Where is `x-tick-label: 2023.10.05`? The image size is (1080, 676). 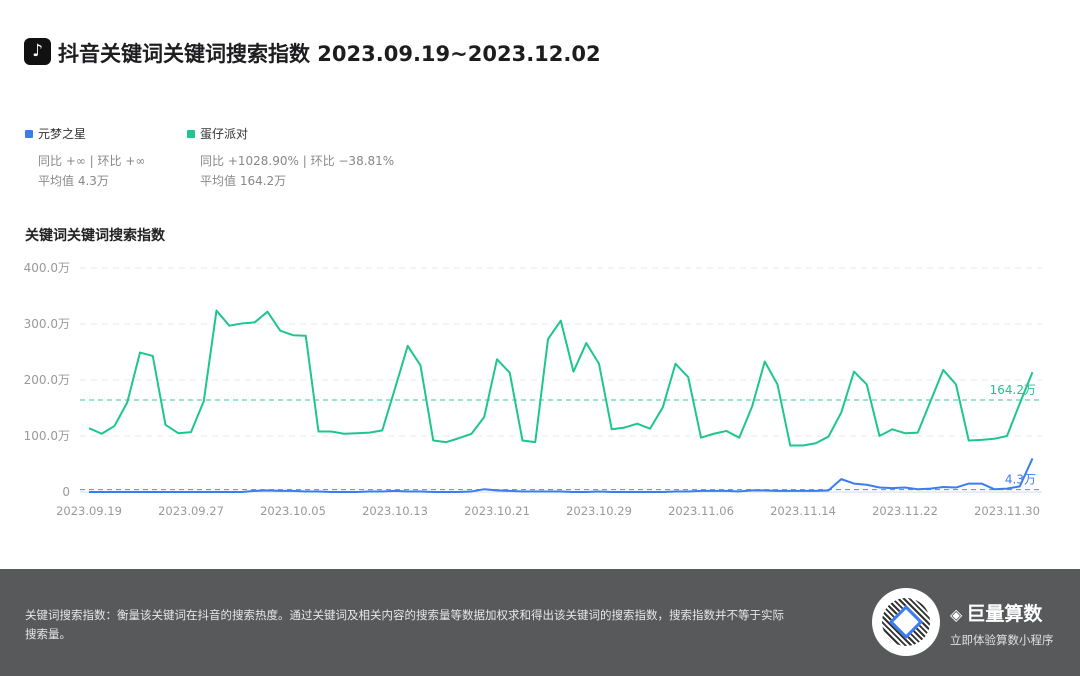
x-tick-label: 2023.10.05 is located at coordinates (293, 511).